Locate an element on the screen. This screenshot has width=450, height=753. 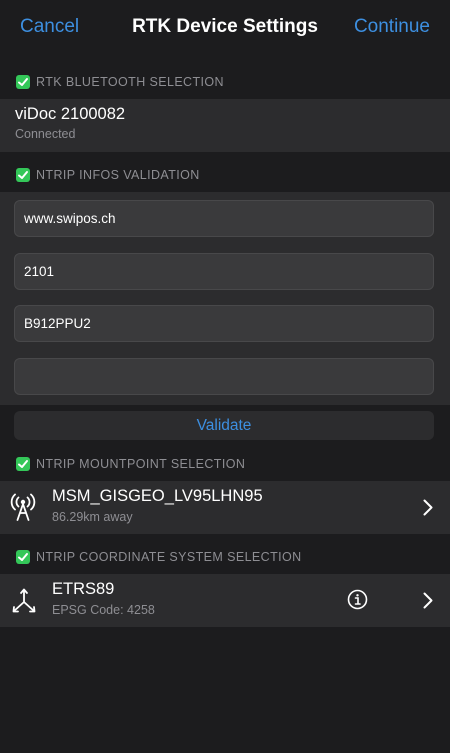
continue-button: Continue is located at coordinates (392, 27).